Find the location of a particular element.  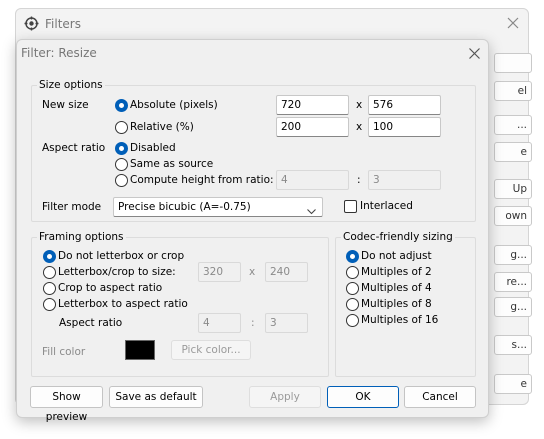

bg-side-button is located at coordinates (513, 63).